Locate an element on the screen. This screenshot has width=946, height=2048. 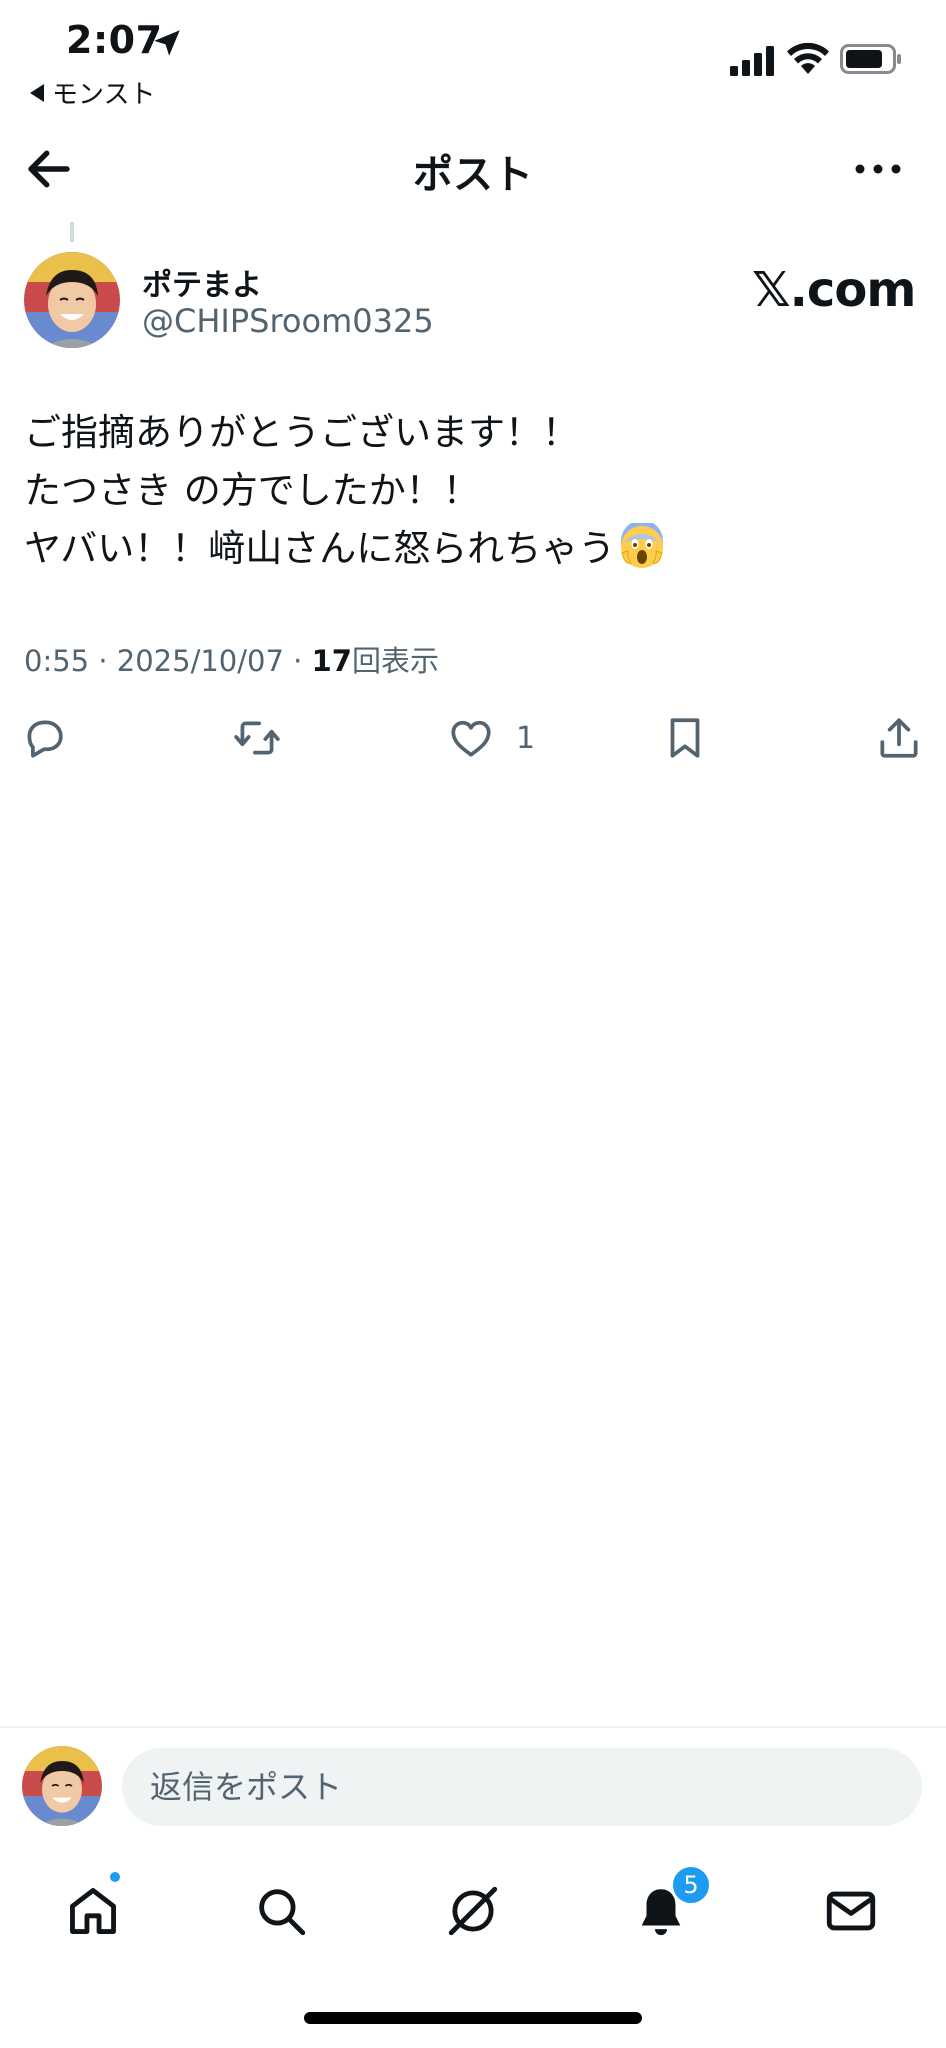
like-icon is located at coordinates (471, 738).